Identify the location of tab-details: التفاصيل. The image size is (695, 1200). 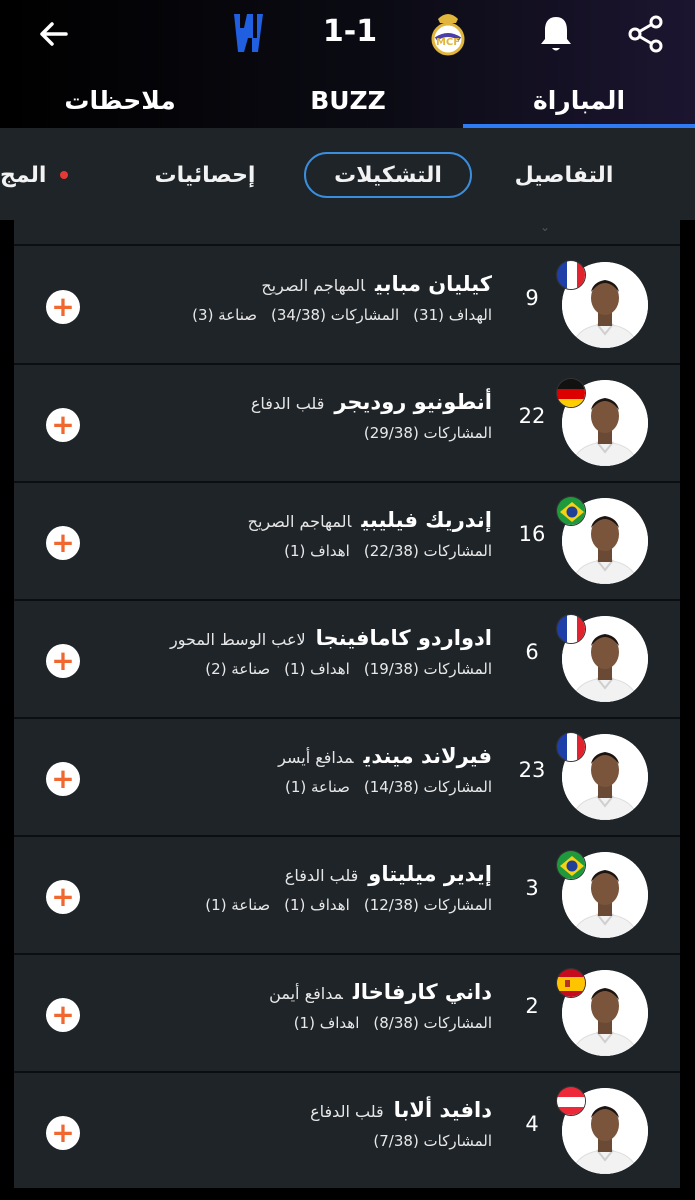
(564, 175).